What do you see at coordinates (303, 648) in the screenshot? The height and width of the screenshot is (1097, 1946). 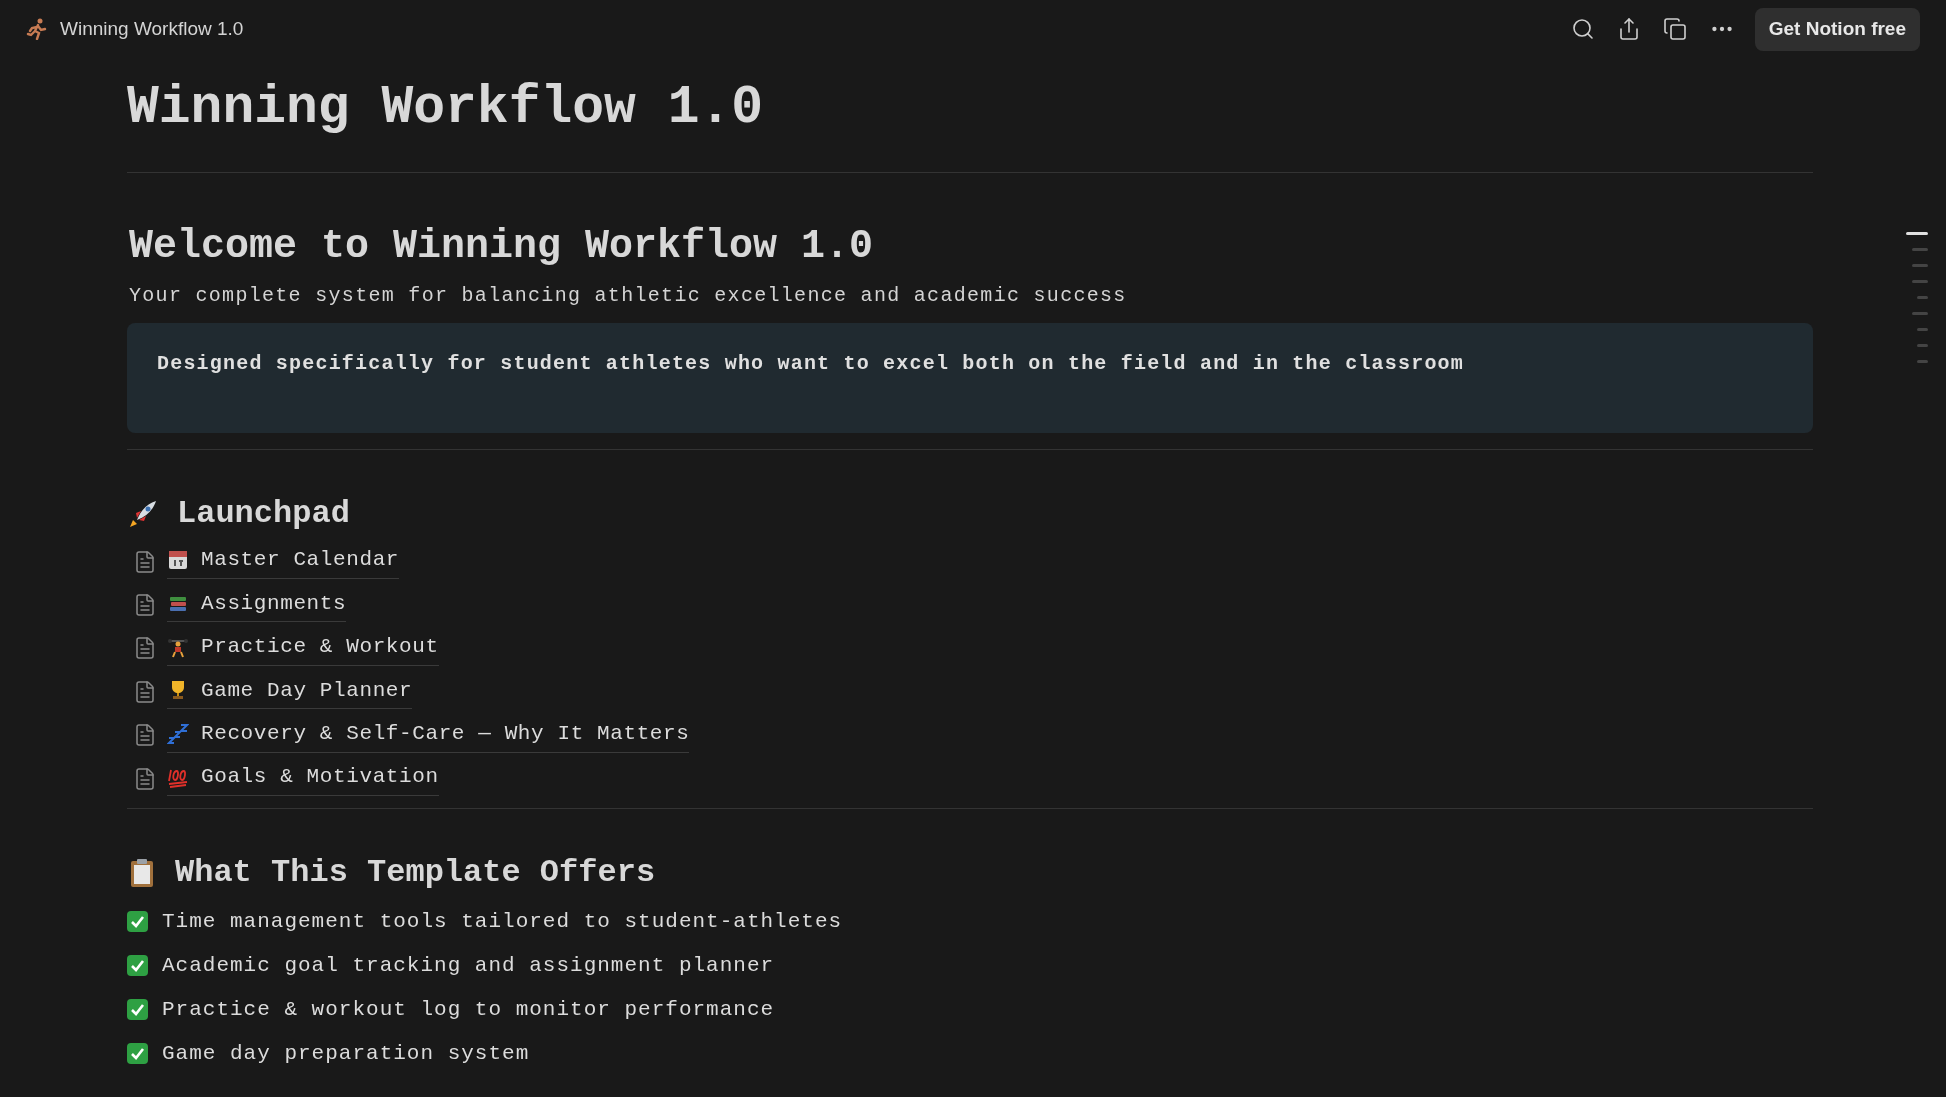 I see `page-link: Practice & Workout` at bounding box center [303, 648].